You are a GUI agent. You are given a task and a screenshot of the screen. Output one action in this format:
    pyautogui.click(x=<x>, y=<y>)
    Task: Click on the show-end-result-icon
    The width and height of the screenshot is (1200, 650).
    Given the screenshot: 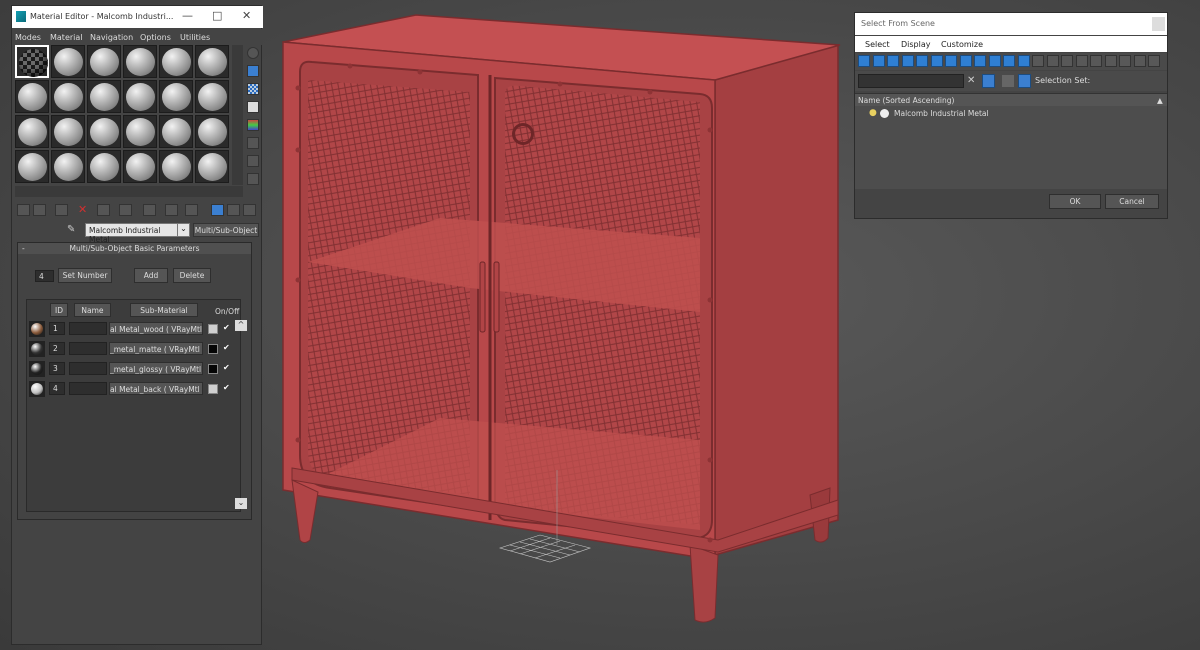 What is the action you would take?
    pyautogui.click(x=217, y=210)
    